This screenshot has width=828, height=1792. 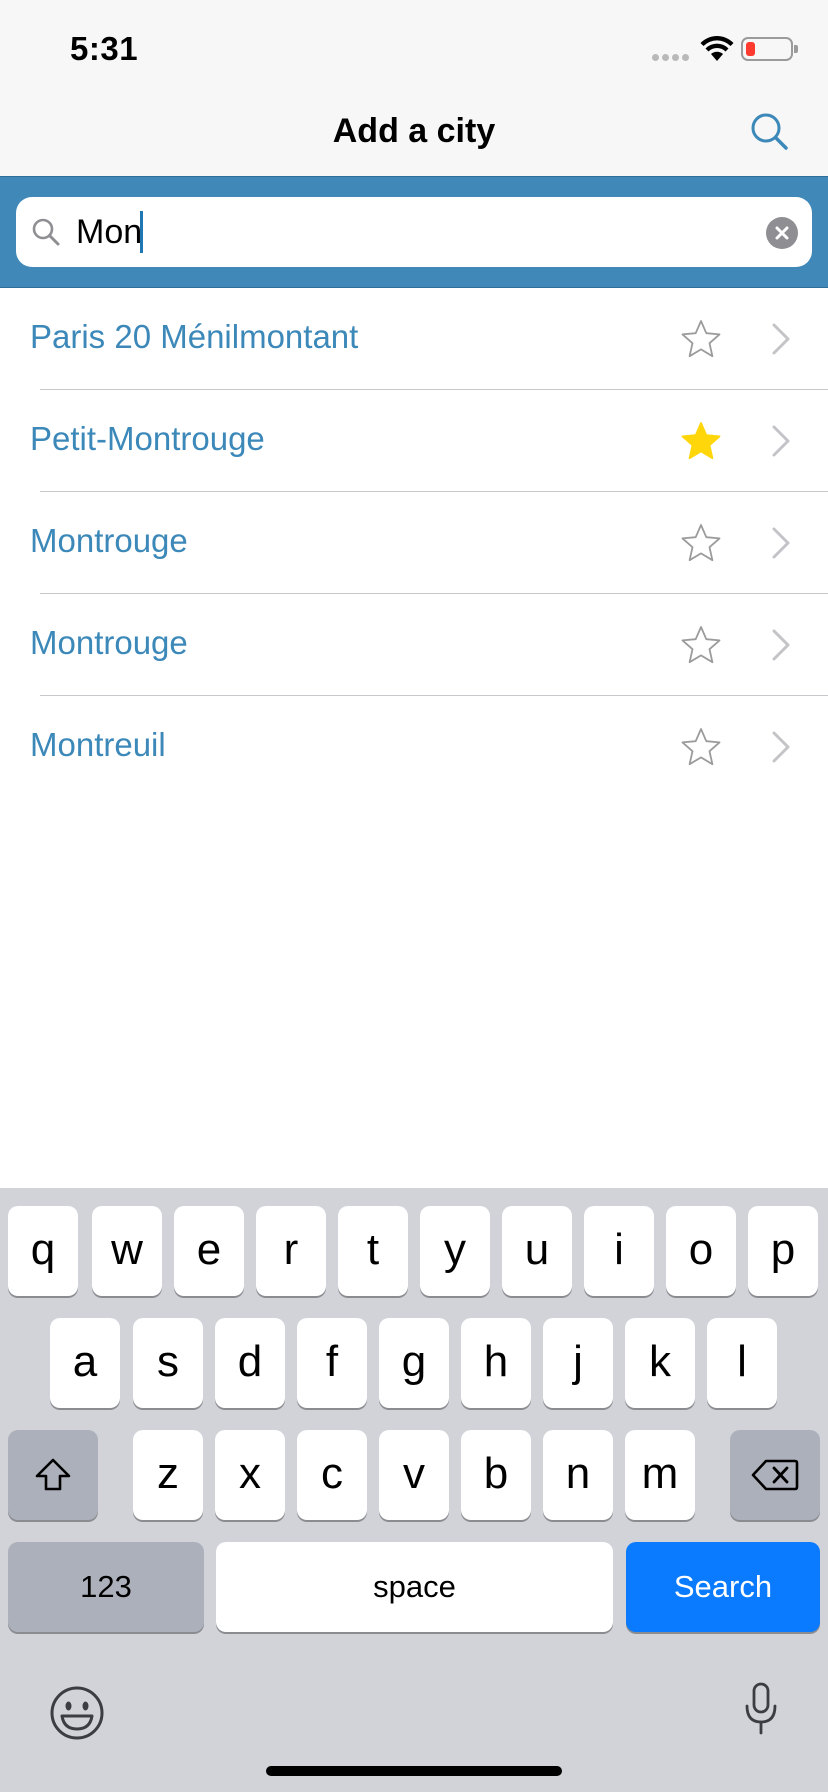 I want to click on key-d: d, so click(x=250, y=1363).